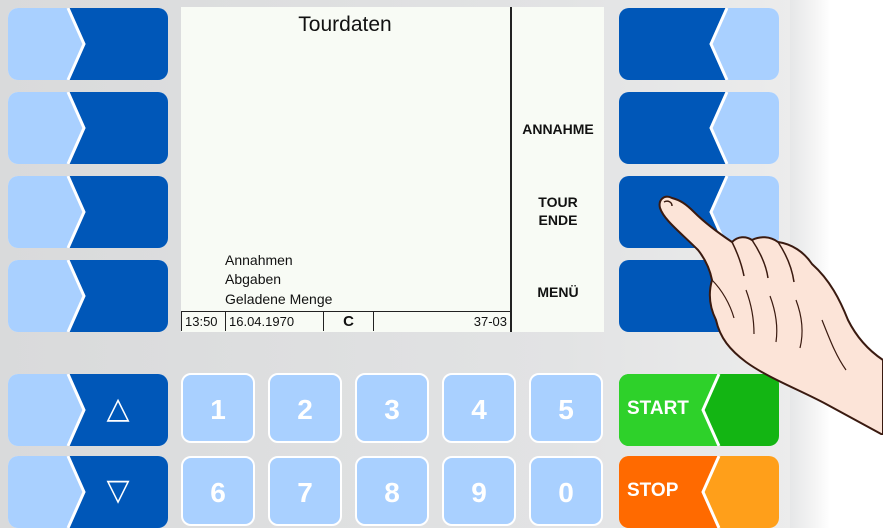 The height and width of the screenshot is (528, 883). I want to click on screen-title: Tourdaten, so click(345, 24).